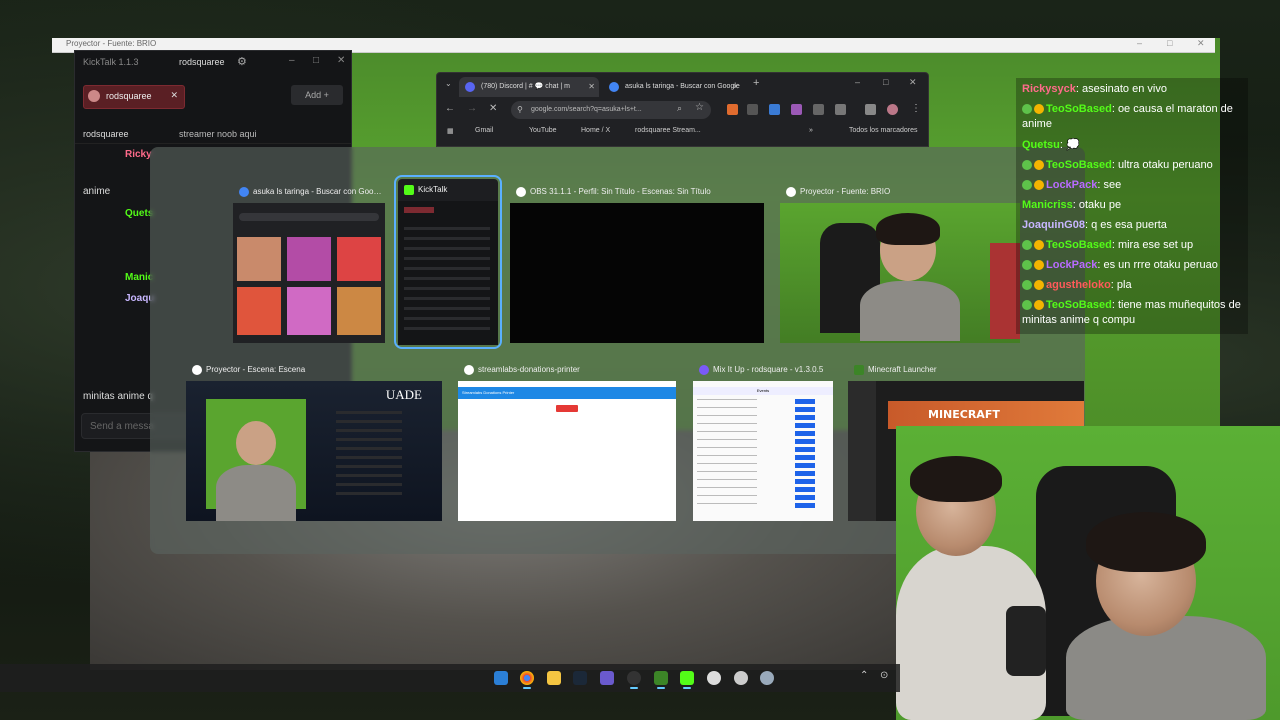 The width and height of the screenshot is (1280, 720). What do you see at coordinates (884, 675) in the screenshot?
I see `tray-icon: ⊙` at bounding box center [884, 675].